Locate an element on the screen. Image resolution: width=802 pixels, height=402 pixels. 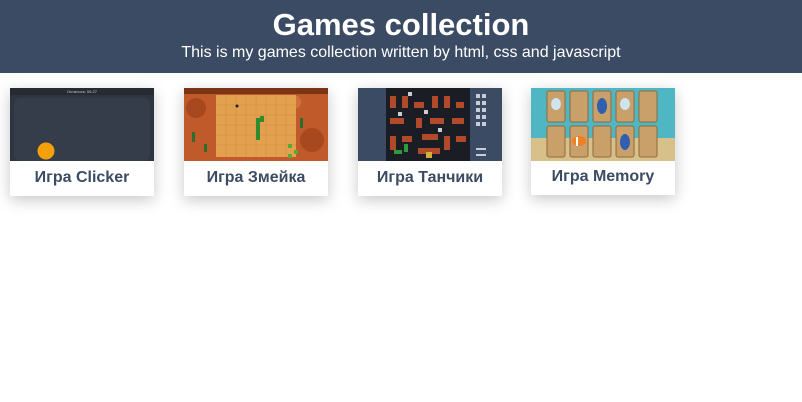
game-card-label: Игра Танчики is located at coordinates (430, 177).